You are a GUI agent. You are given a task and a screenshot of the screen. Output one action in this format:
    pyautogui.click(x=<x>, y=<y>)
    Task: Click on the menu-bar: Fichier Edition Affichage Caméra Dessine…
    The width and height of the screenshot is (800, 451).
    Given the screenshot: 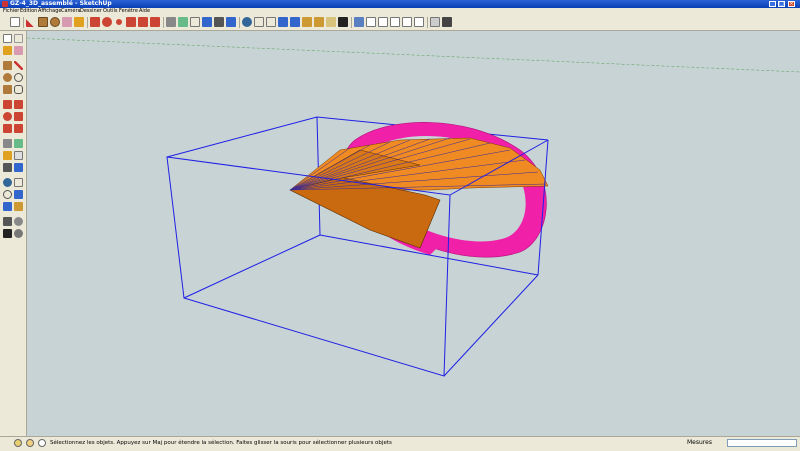 What is the action you would take?
    pyautogui.click(x=400, y=11)
    